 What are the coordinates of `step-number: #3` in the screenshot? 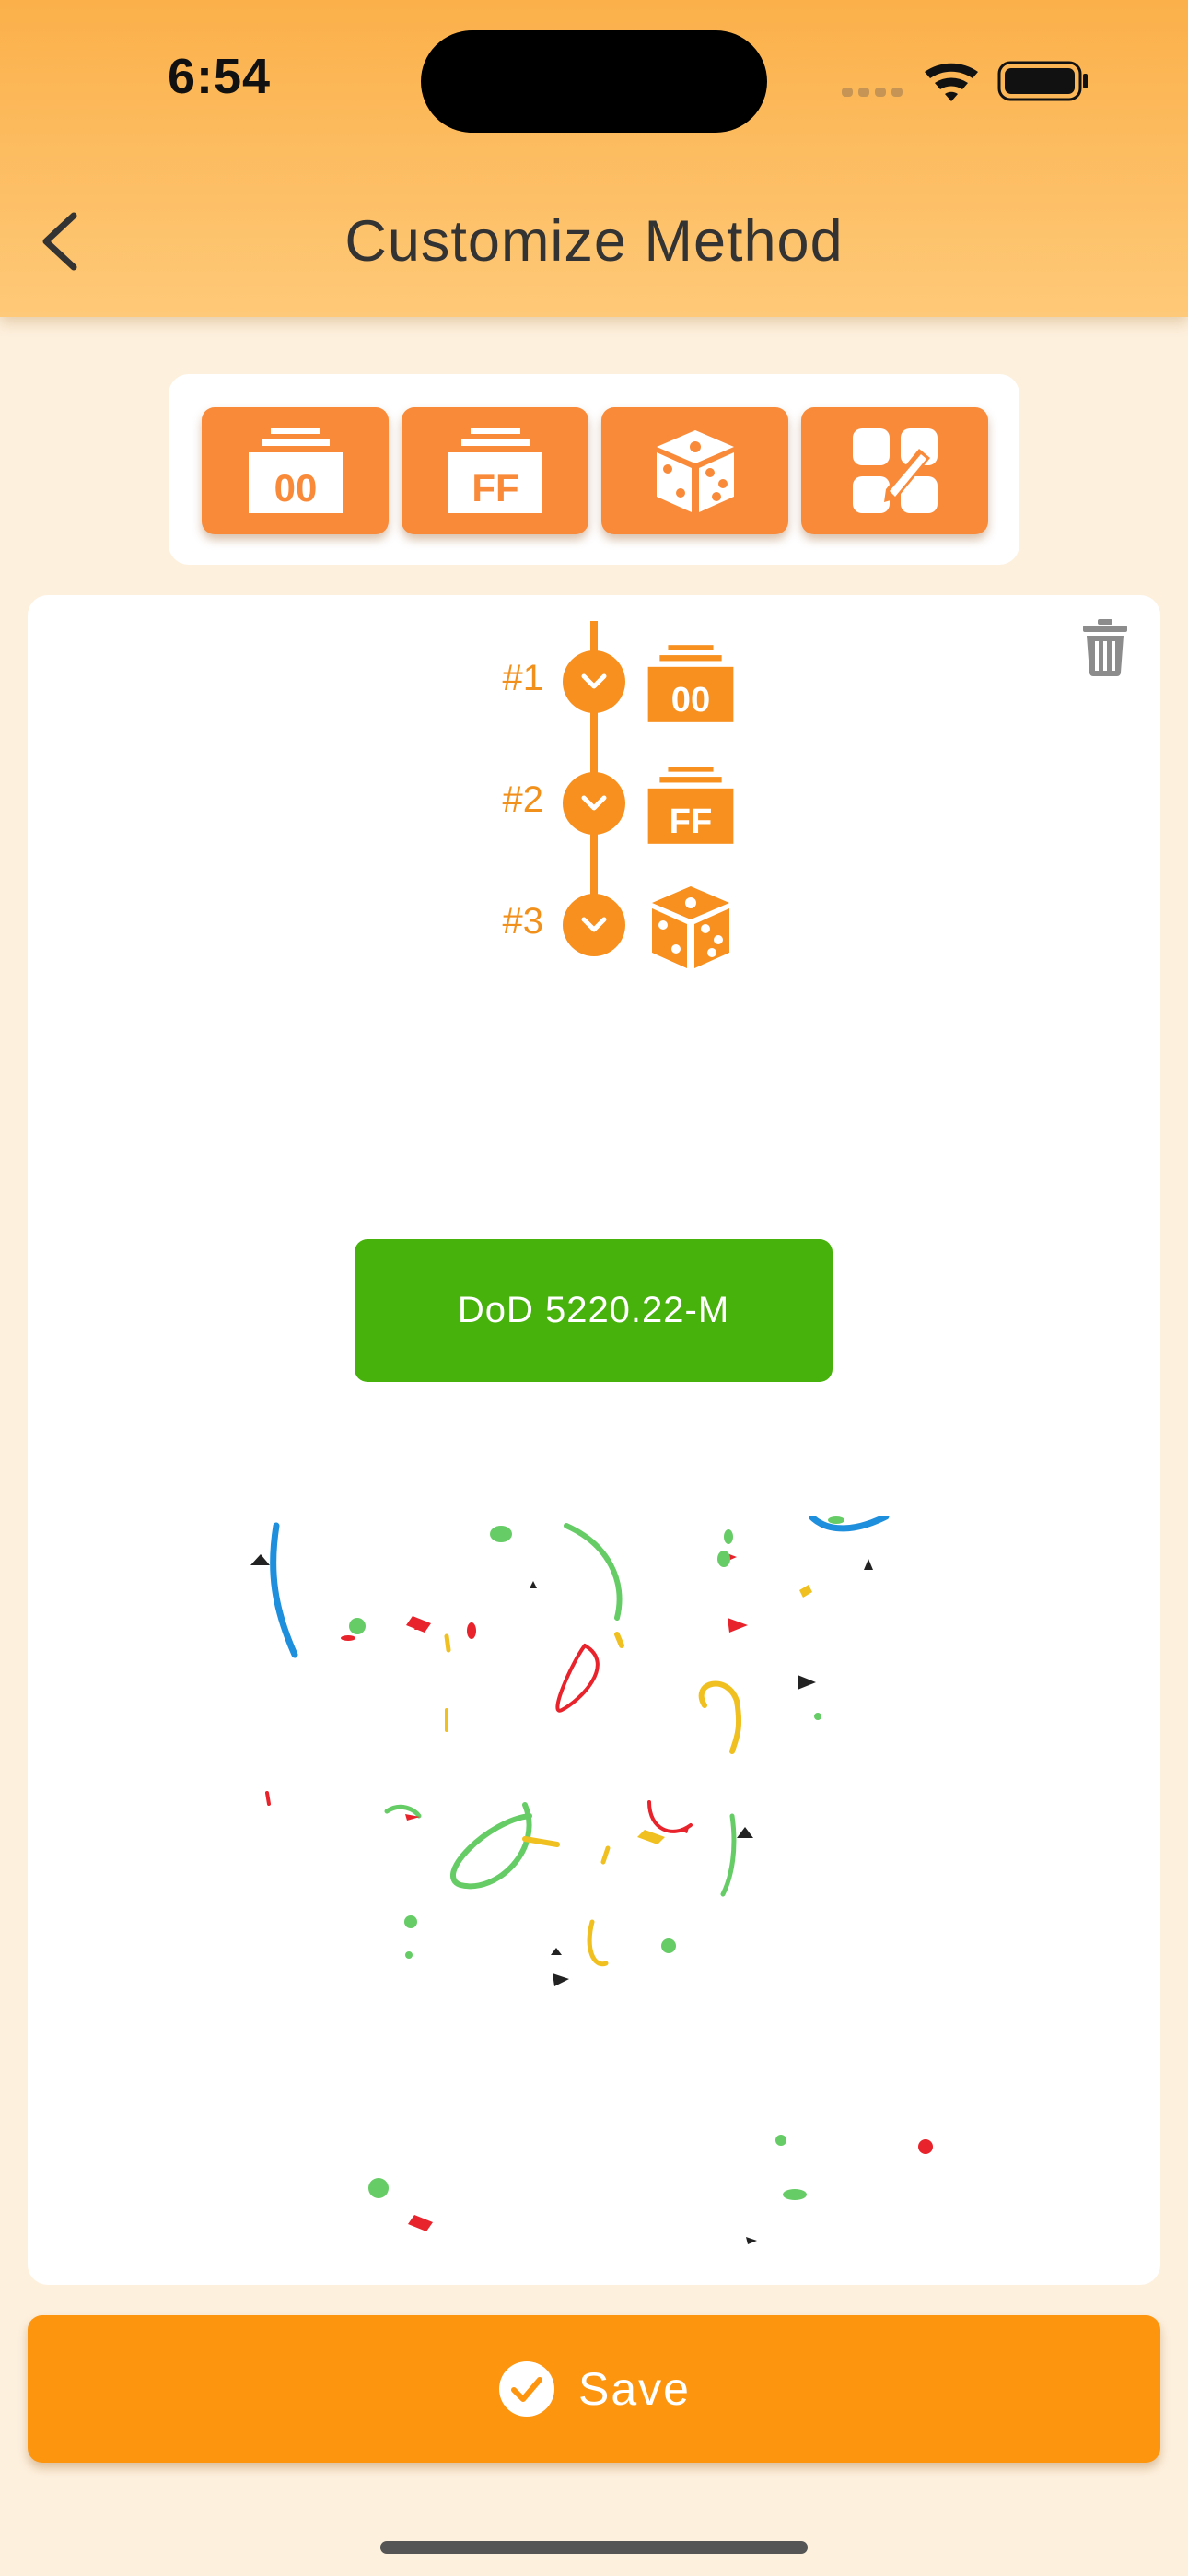 It's located at (523, 921).